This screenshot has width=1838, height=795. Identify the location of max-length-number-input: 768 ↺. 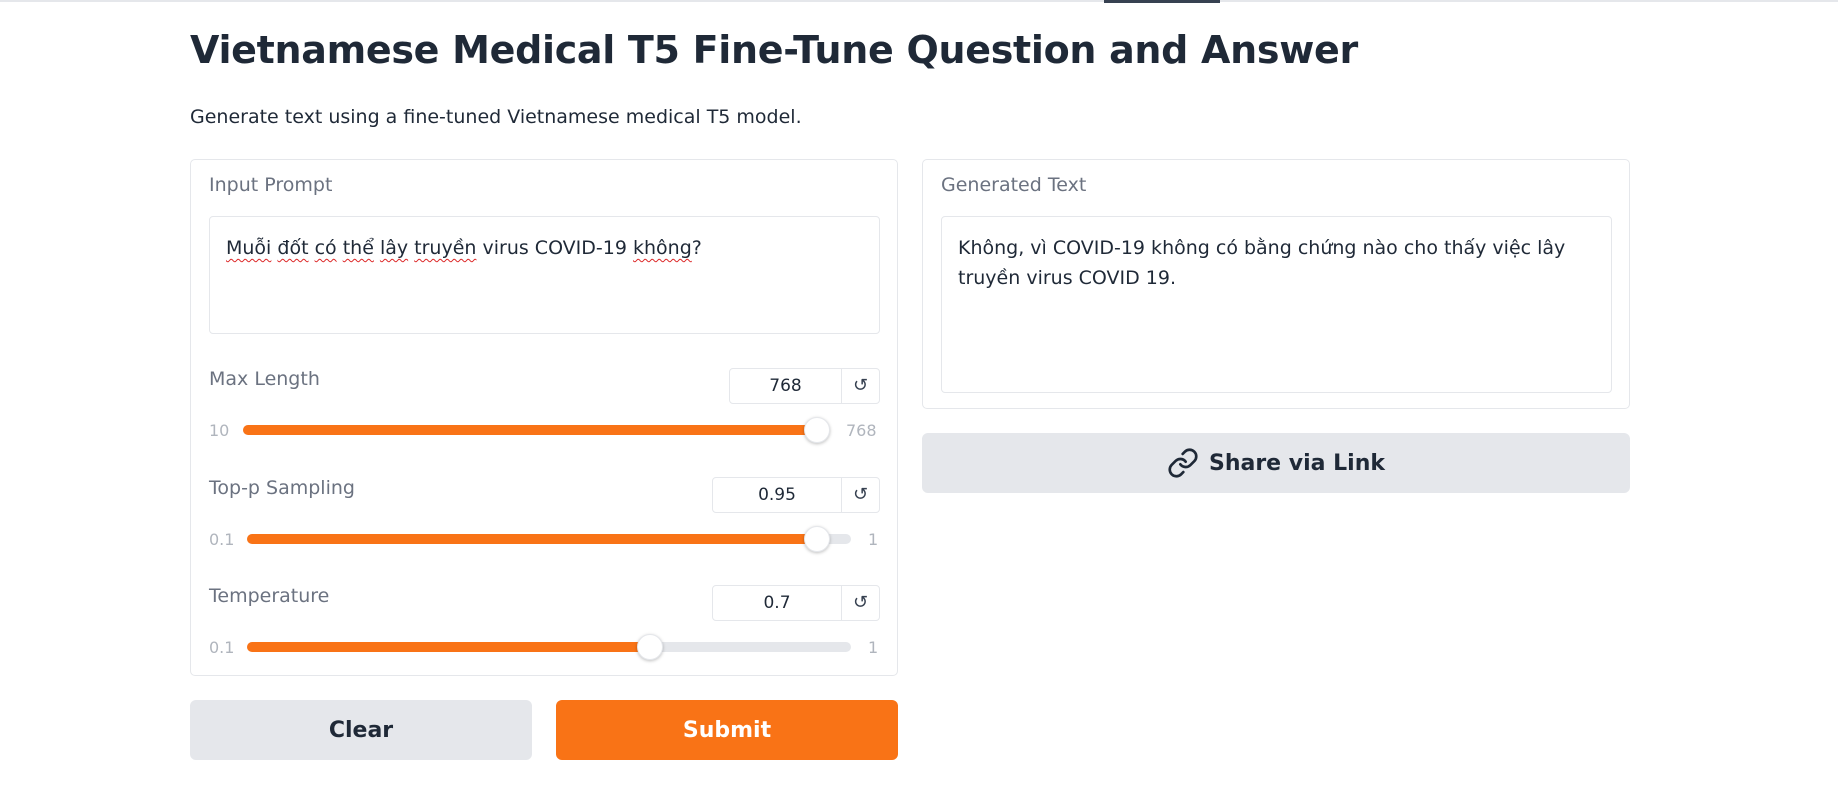
(804, 386).